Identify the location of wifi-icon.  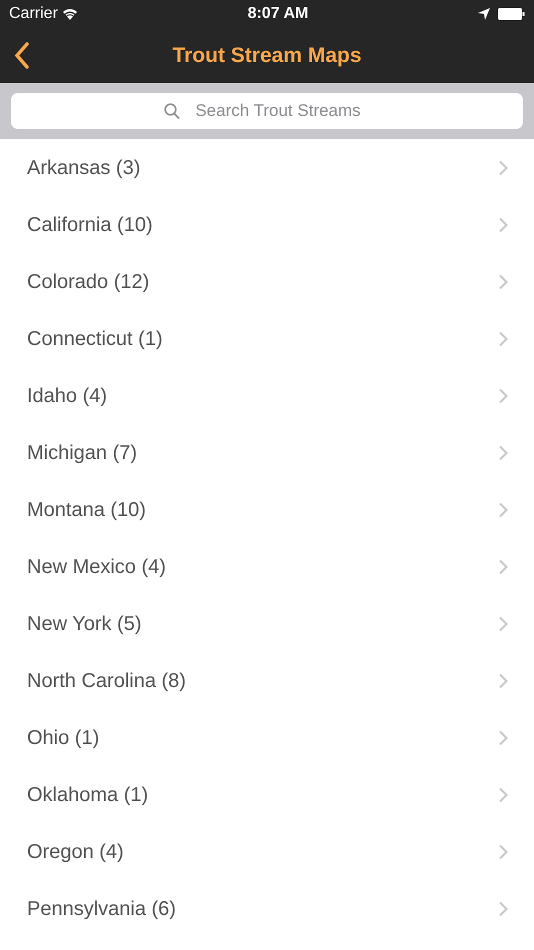
(70, 14).